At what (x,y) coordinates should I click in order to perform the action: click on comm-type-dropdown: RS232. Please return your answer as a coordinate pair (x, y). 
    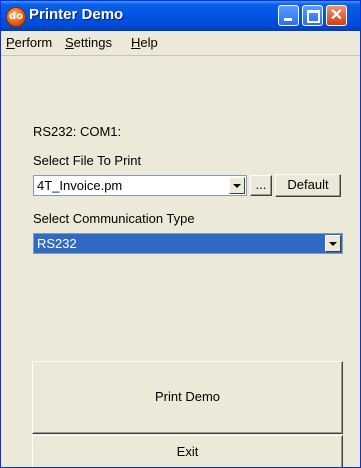
    Looking at the image, I should click on (188, 243).